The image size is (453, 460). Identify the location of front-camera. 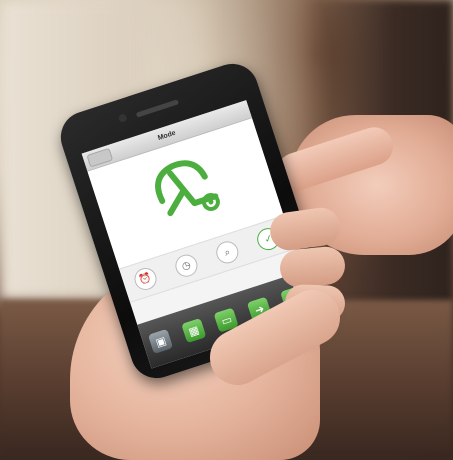
(122, 118).